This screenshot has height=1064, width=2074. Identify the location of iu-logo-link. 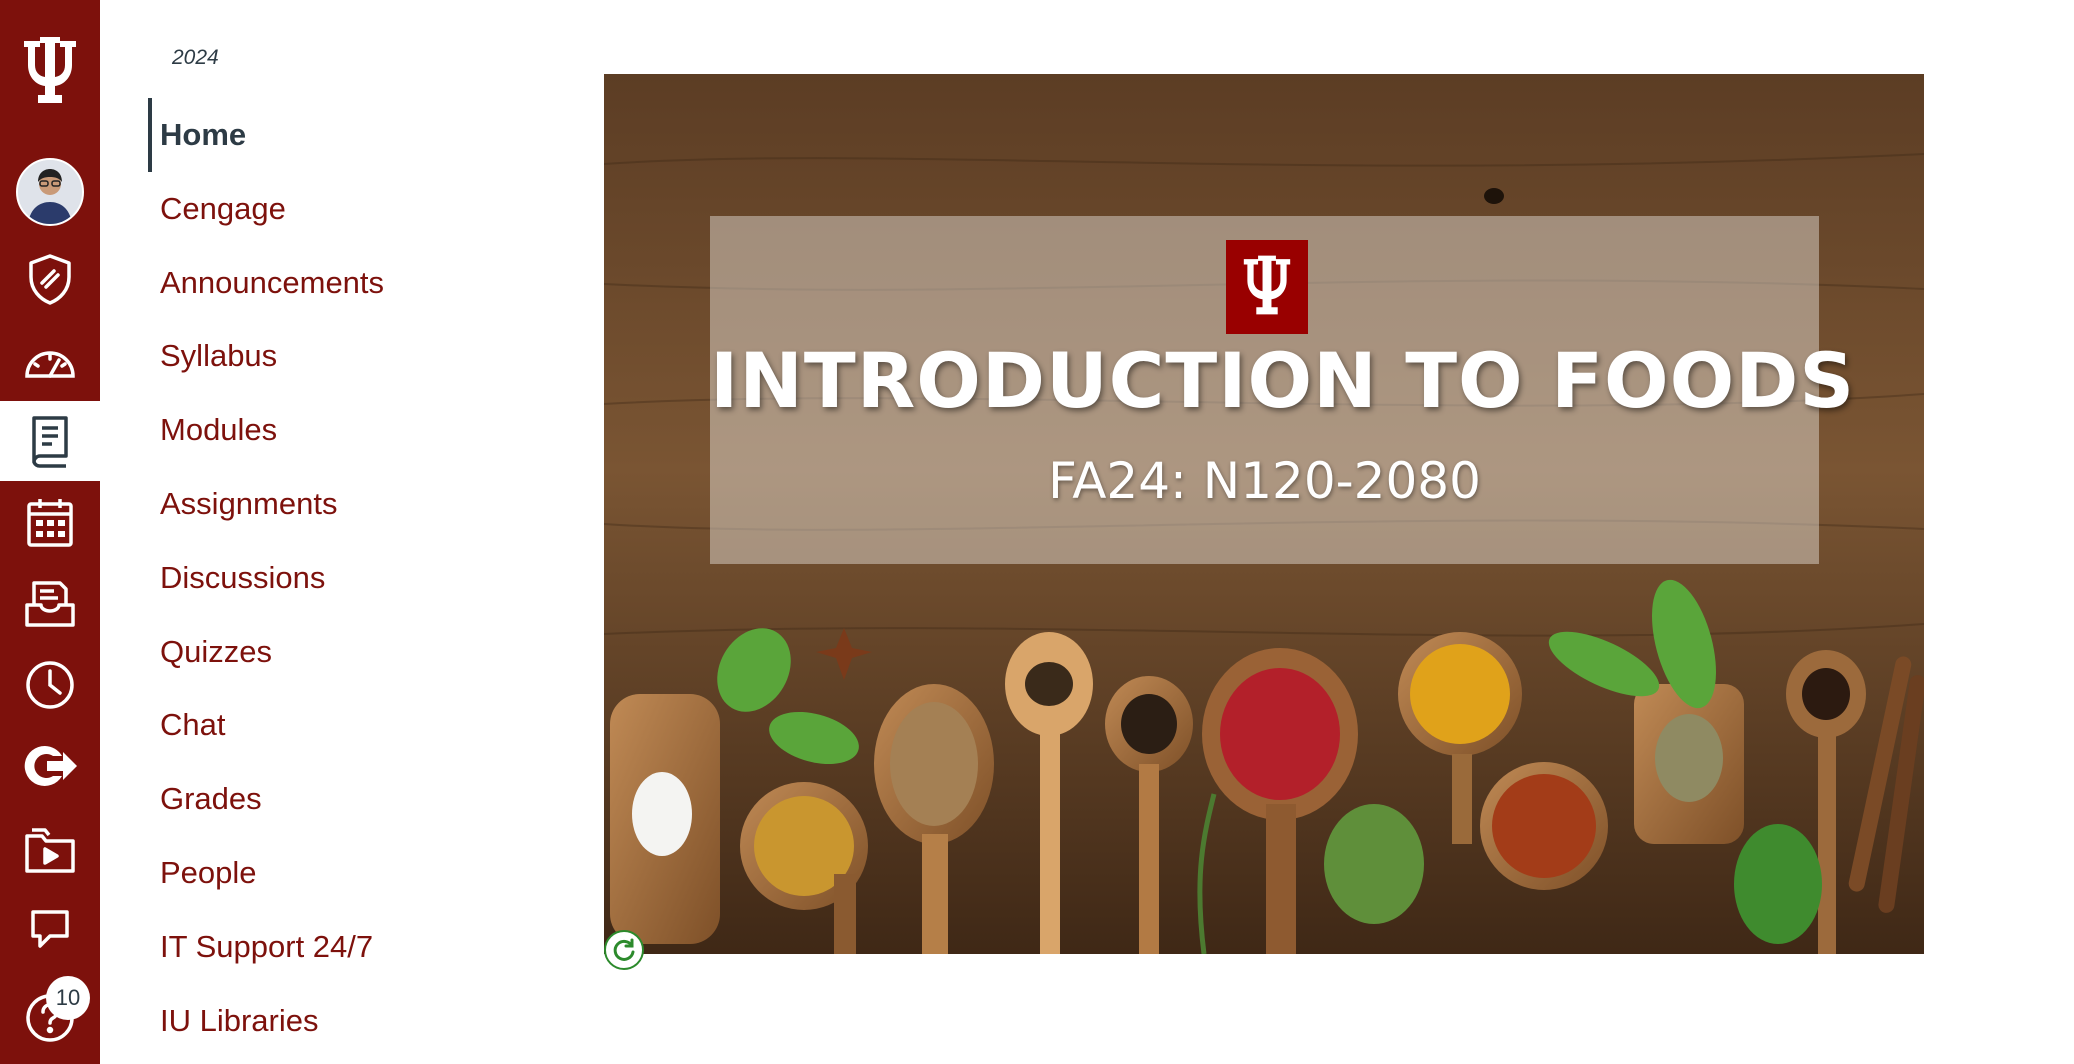
(50, 70).